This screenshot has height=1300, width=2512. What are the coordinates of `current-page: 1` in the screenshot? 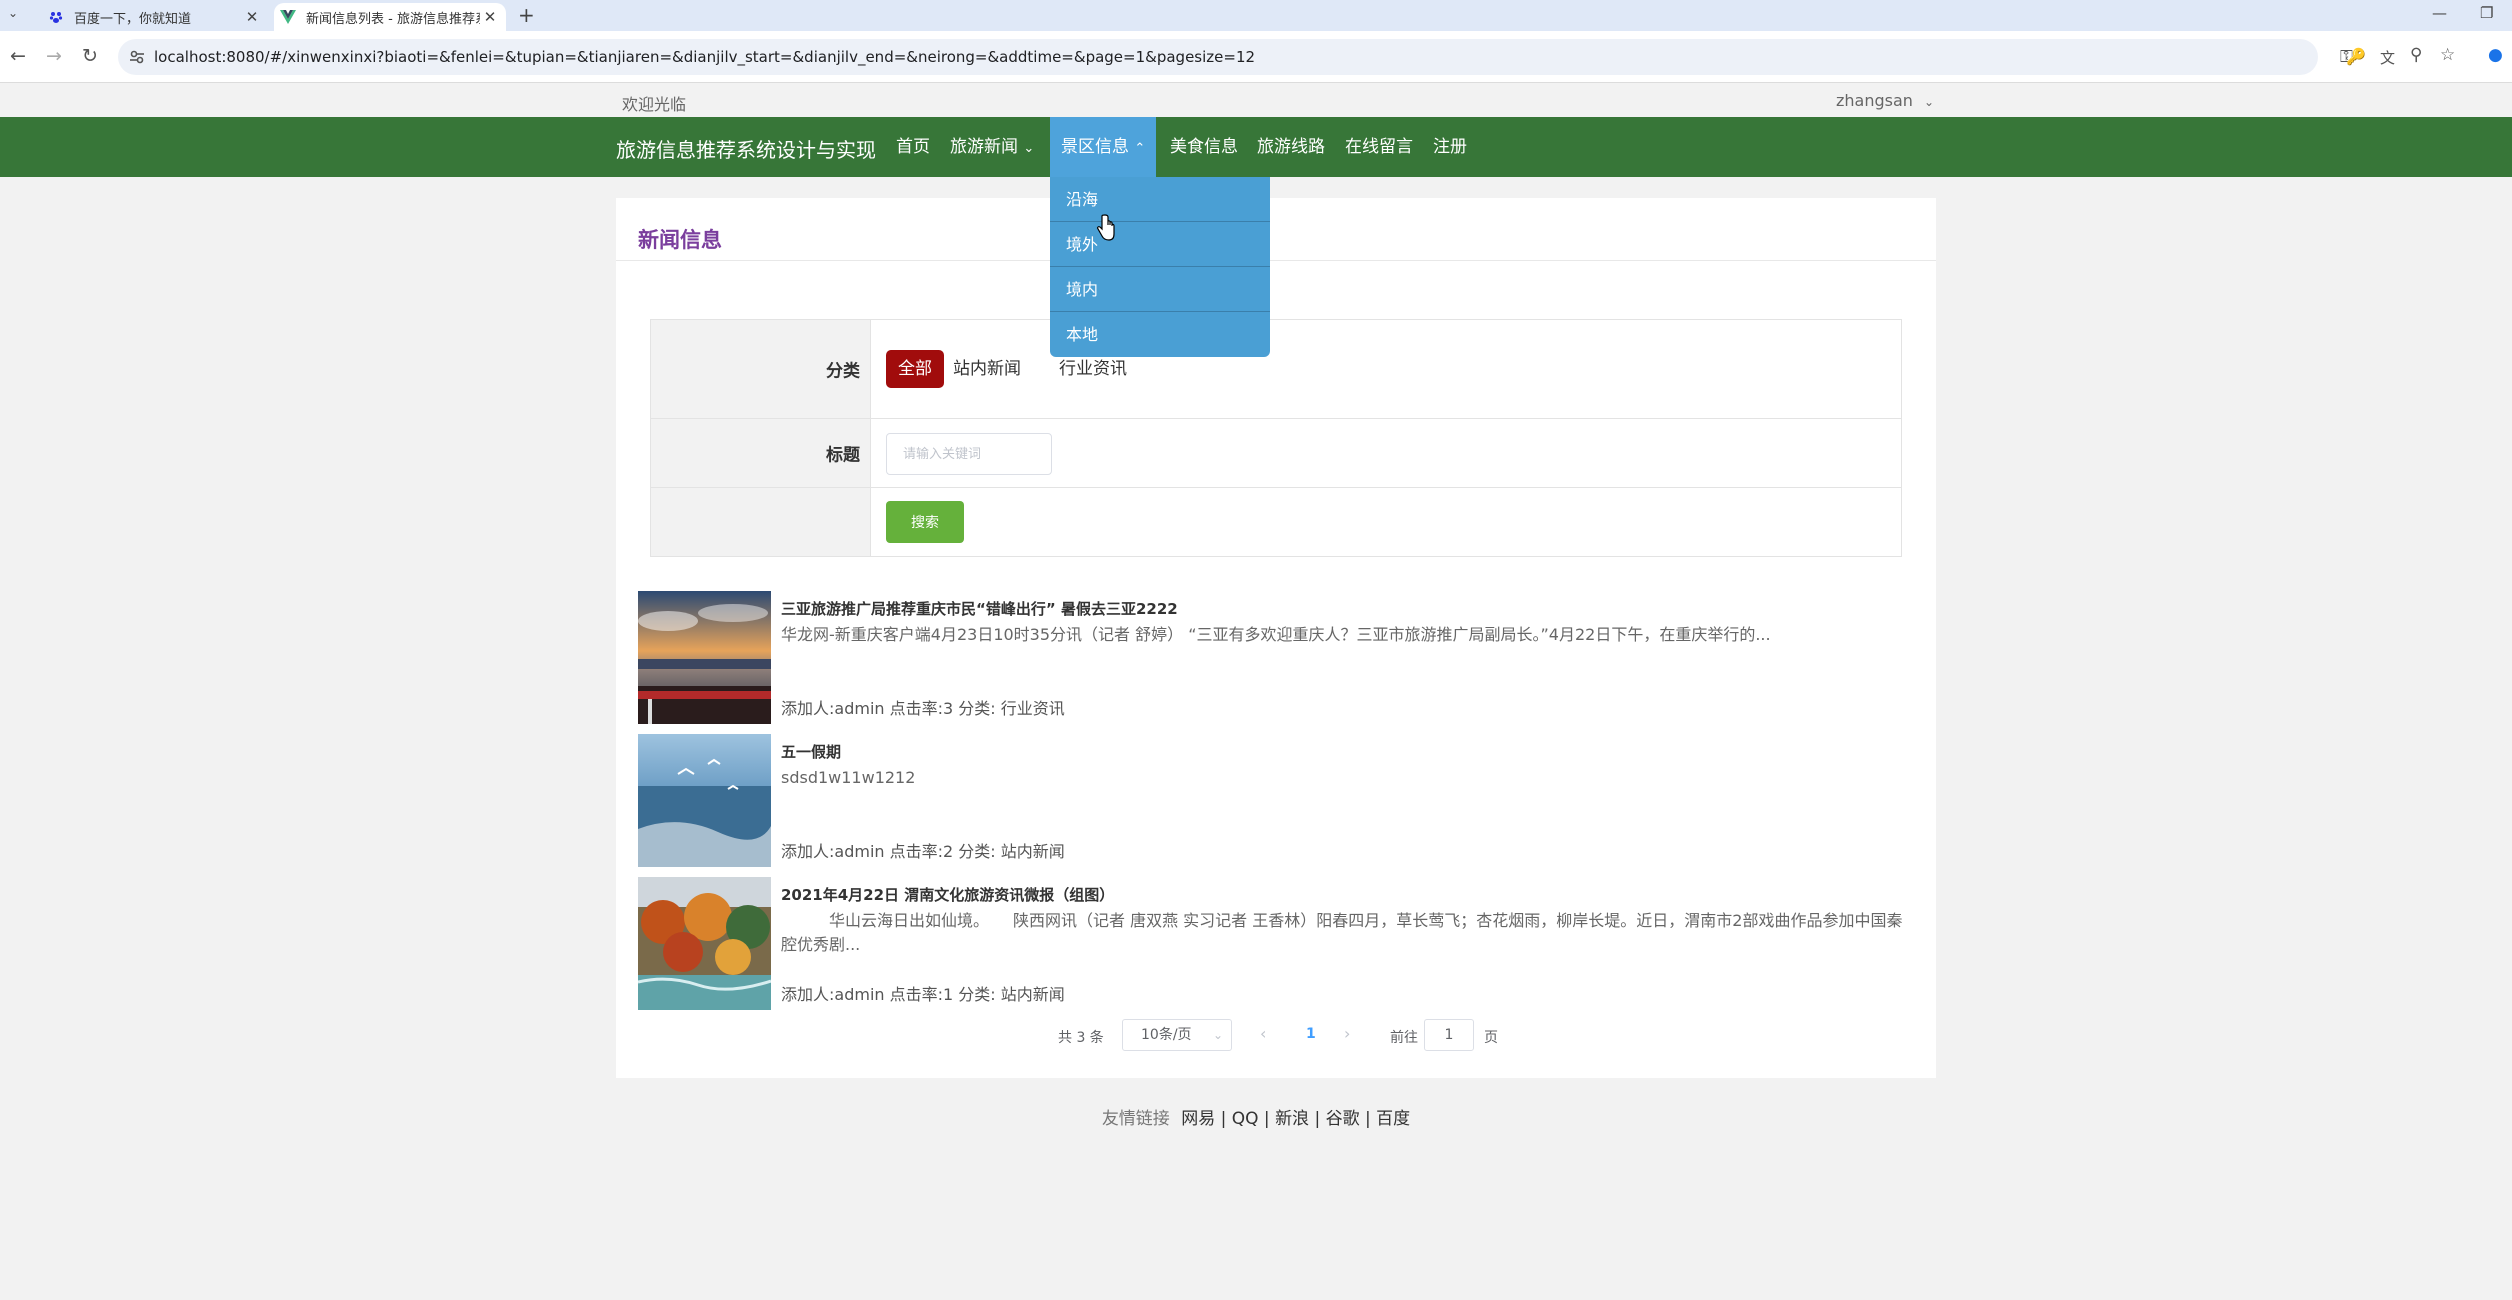 It's located at (1311, 1034).